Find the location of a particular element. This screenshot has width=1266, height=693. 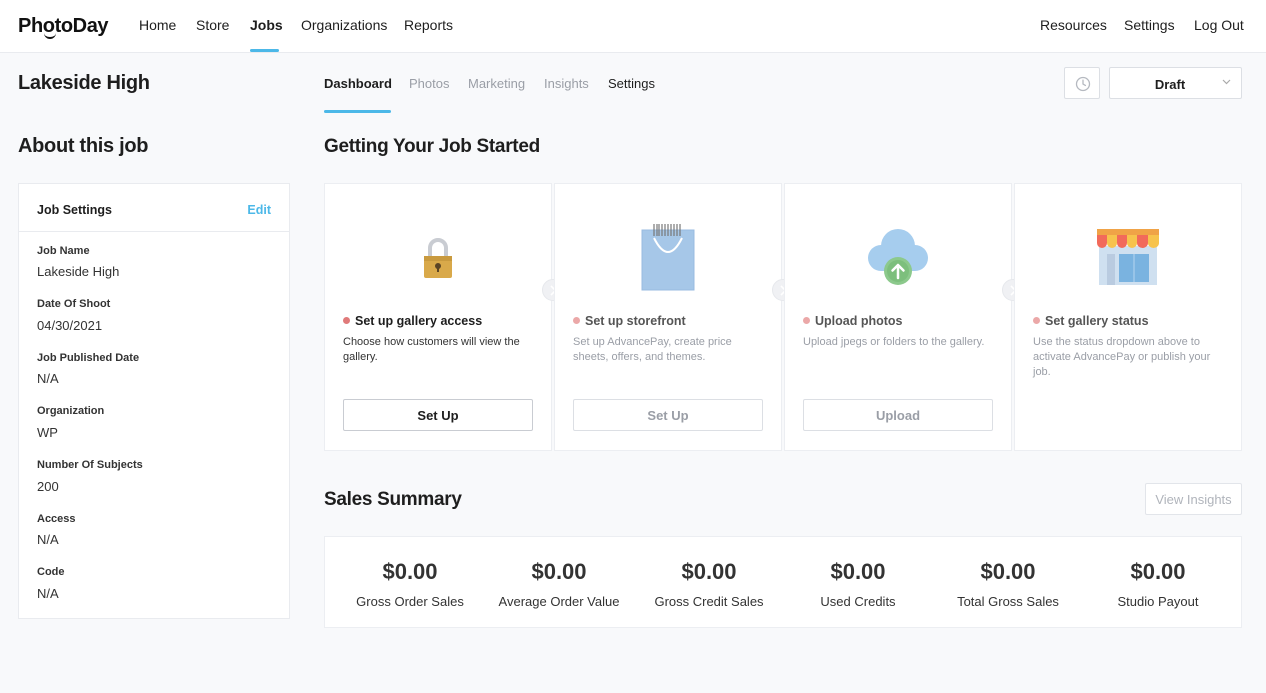

nav-store: Store is located at coordinates (212, 25).